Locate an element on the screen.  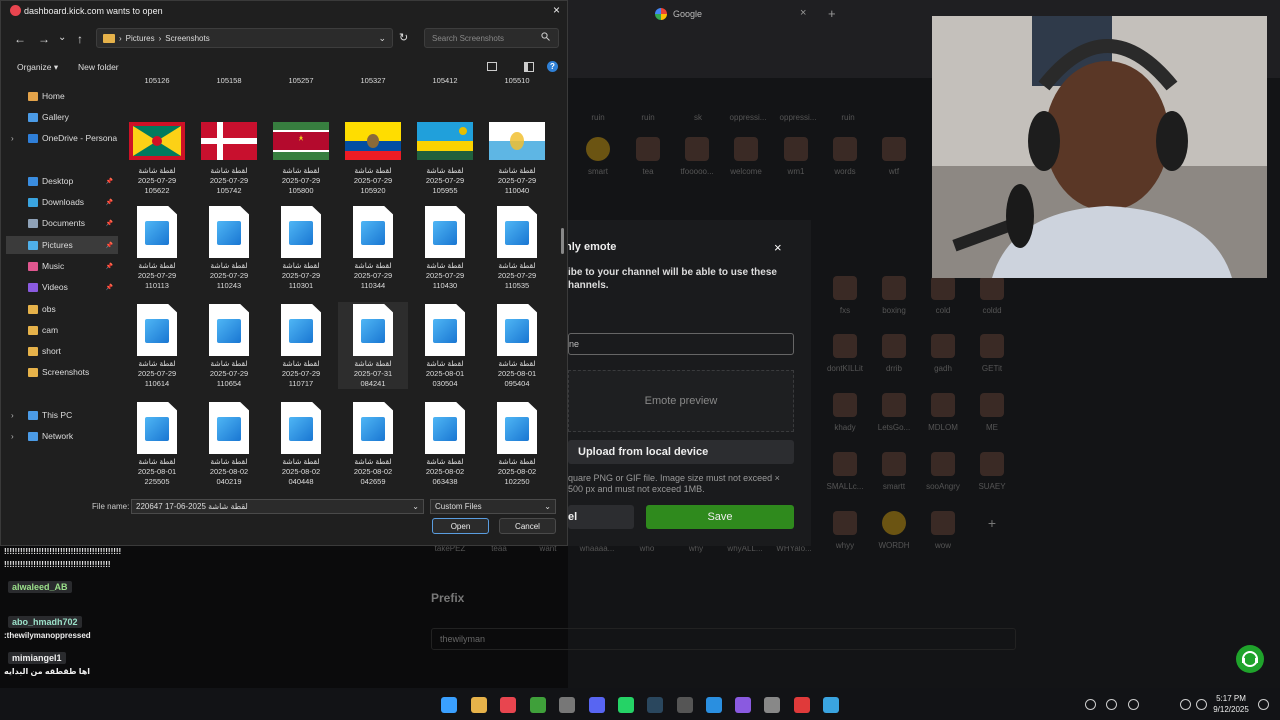
emote-item: SUAEY is located at coordinates (992, 471).